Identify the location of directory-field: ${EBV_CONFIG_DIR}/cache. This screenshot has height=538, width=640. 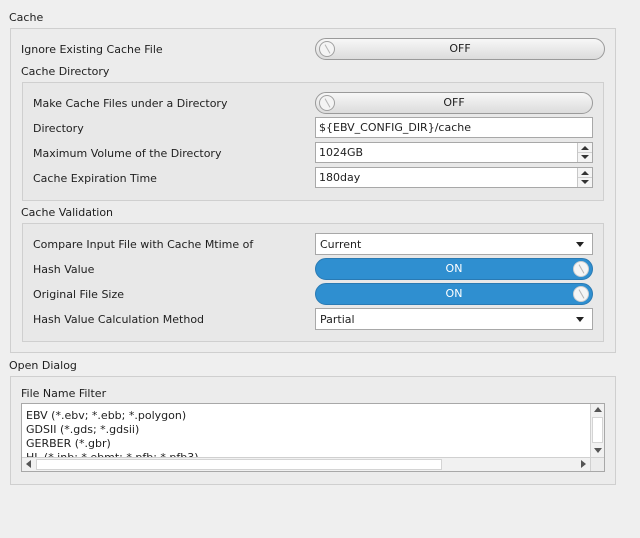
(454, 127).